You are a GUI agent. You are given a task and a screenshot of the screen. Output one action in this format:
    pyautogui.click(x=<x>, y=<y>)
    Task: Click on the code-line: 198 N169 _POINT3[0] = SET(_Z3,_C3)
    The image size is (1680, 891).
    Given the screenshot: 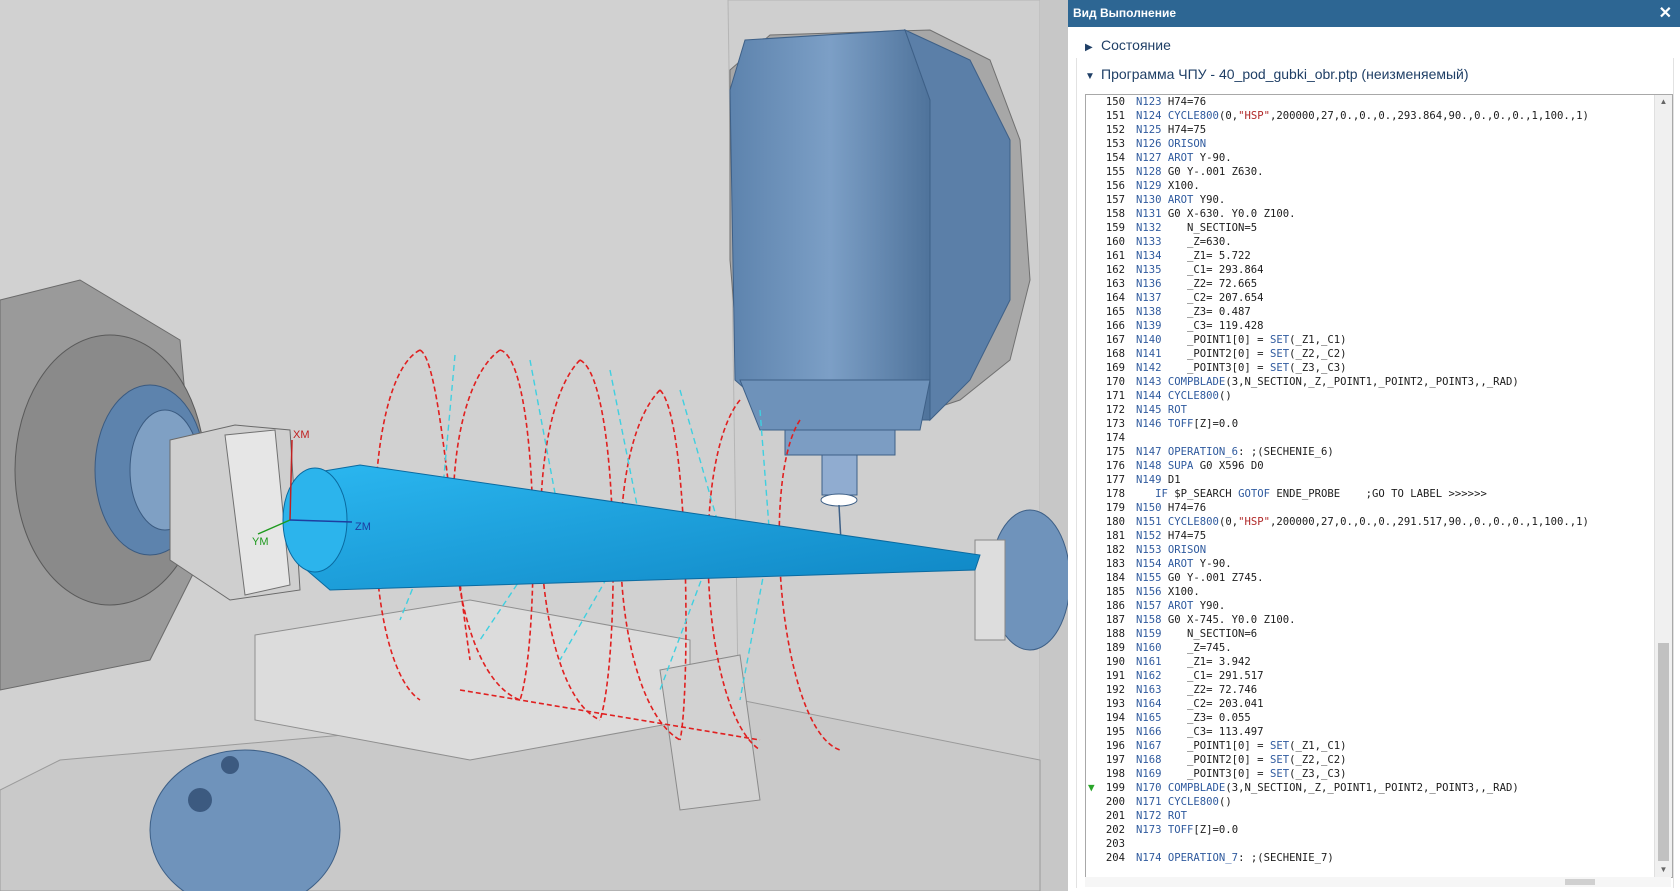 What is the action you would take?
    pyautogui.click(x=1369, y=774)
    